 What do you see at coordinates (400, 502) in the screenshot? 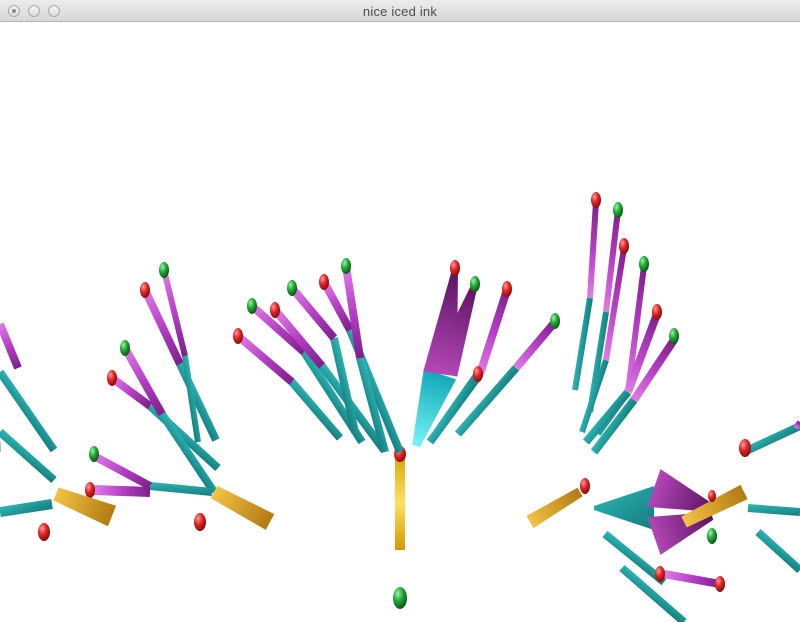
I see `center-yellow-rod` at bounding box center [400, 502].